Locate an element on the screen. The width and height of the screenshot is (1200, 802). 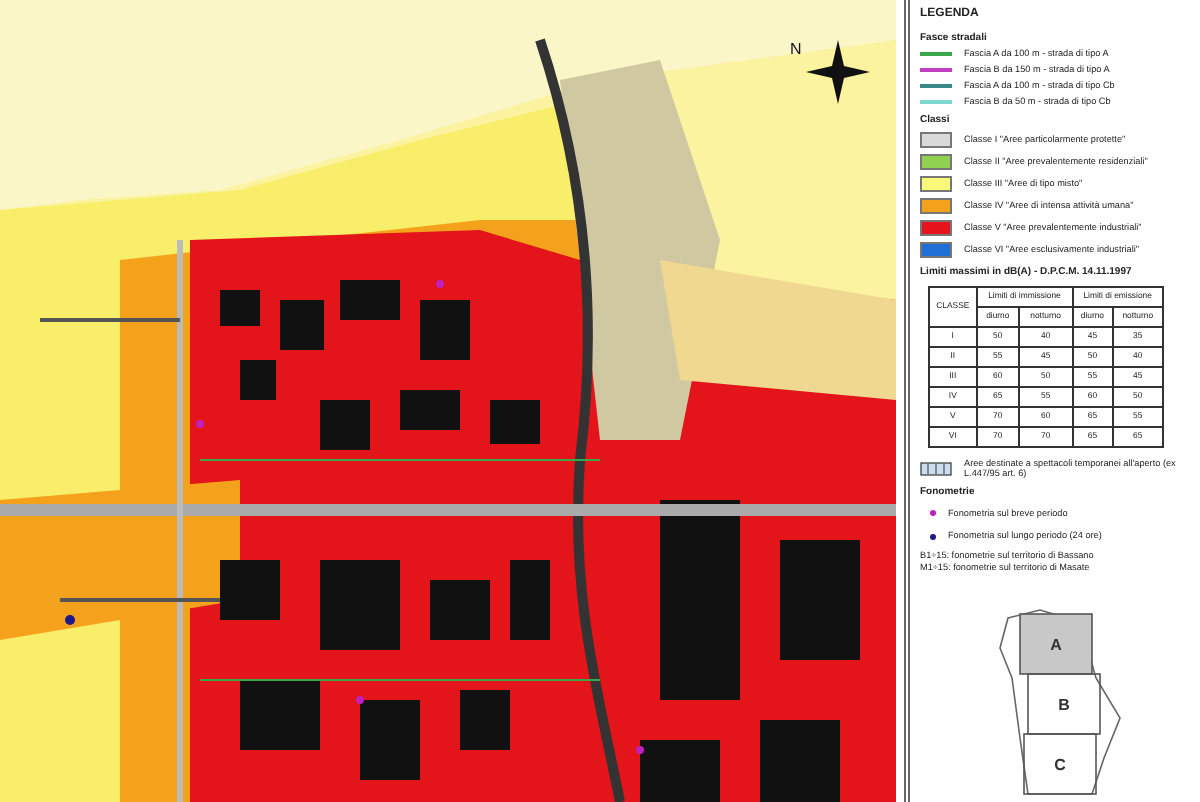
sheet-label: A is located at coordinates (1056, 645).